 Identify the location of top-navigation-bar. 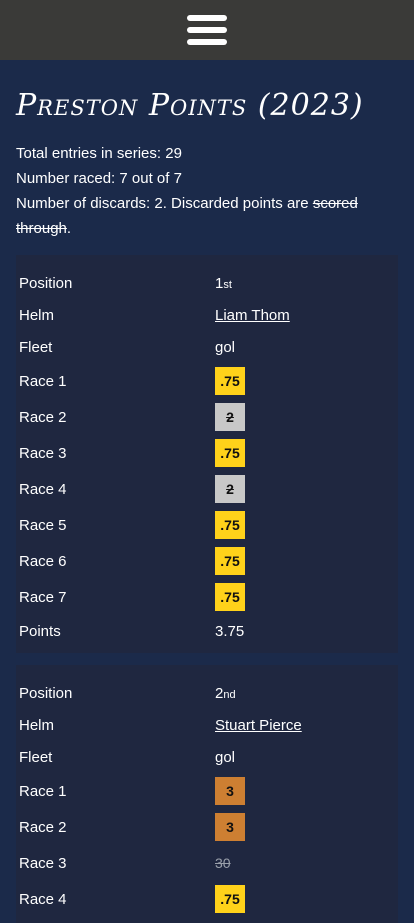
(207, 30).